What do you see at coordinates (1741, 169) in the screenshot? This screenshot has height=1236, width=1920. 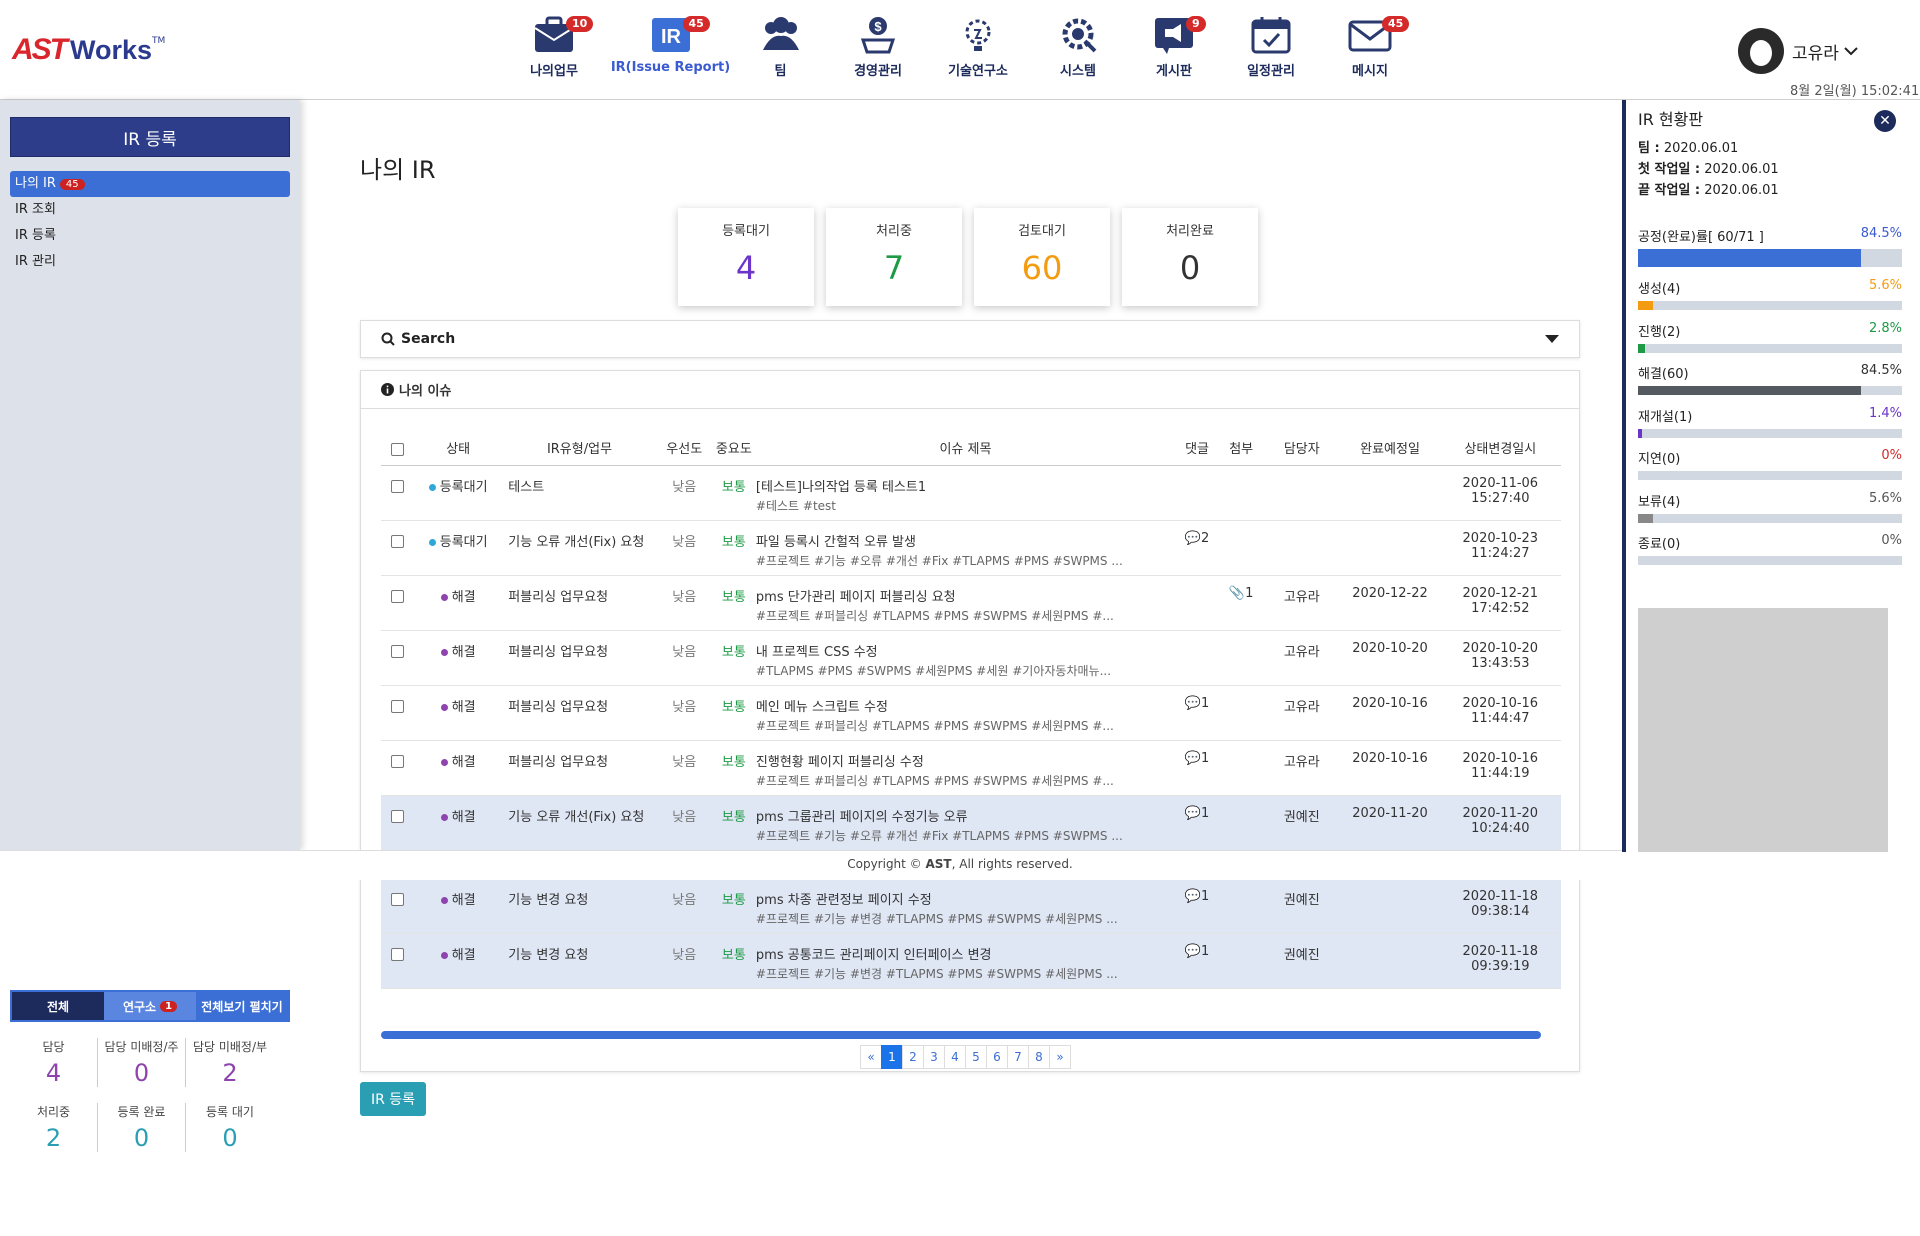 I see `first-work-value: 2020.06.01` at bounding box center [1741, 169].